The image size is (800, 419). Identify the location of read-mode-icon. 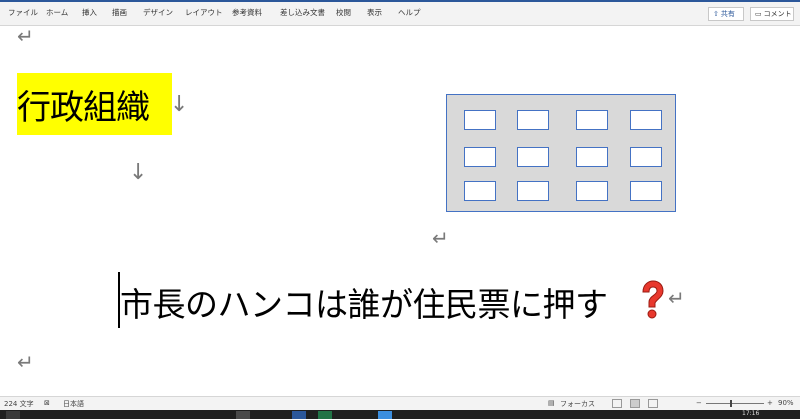
(617, 403).